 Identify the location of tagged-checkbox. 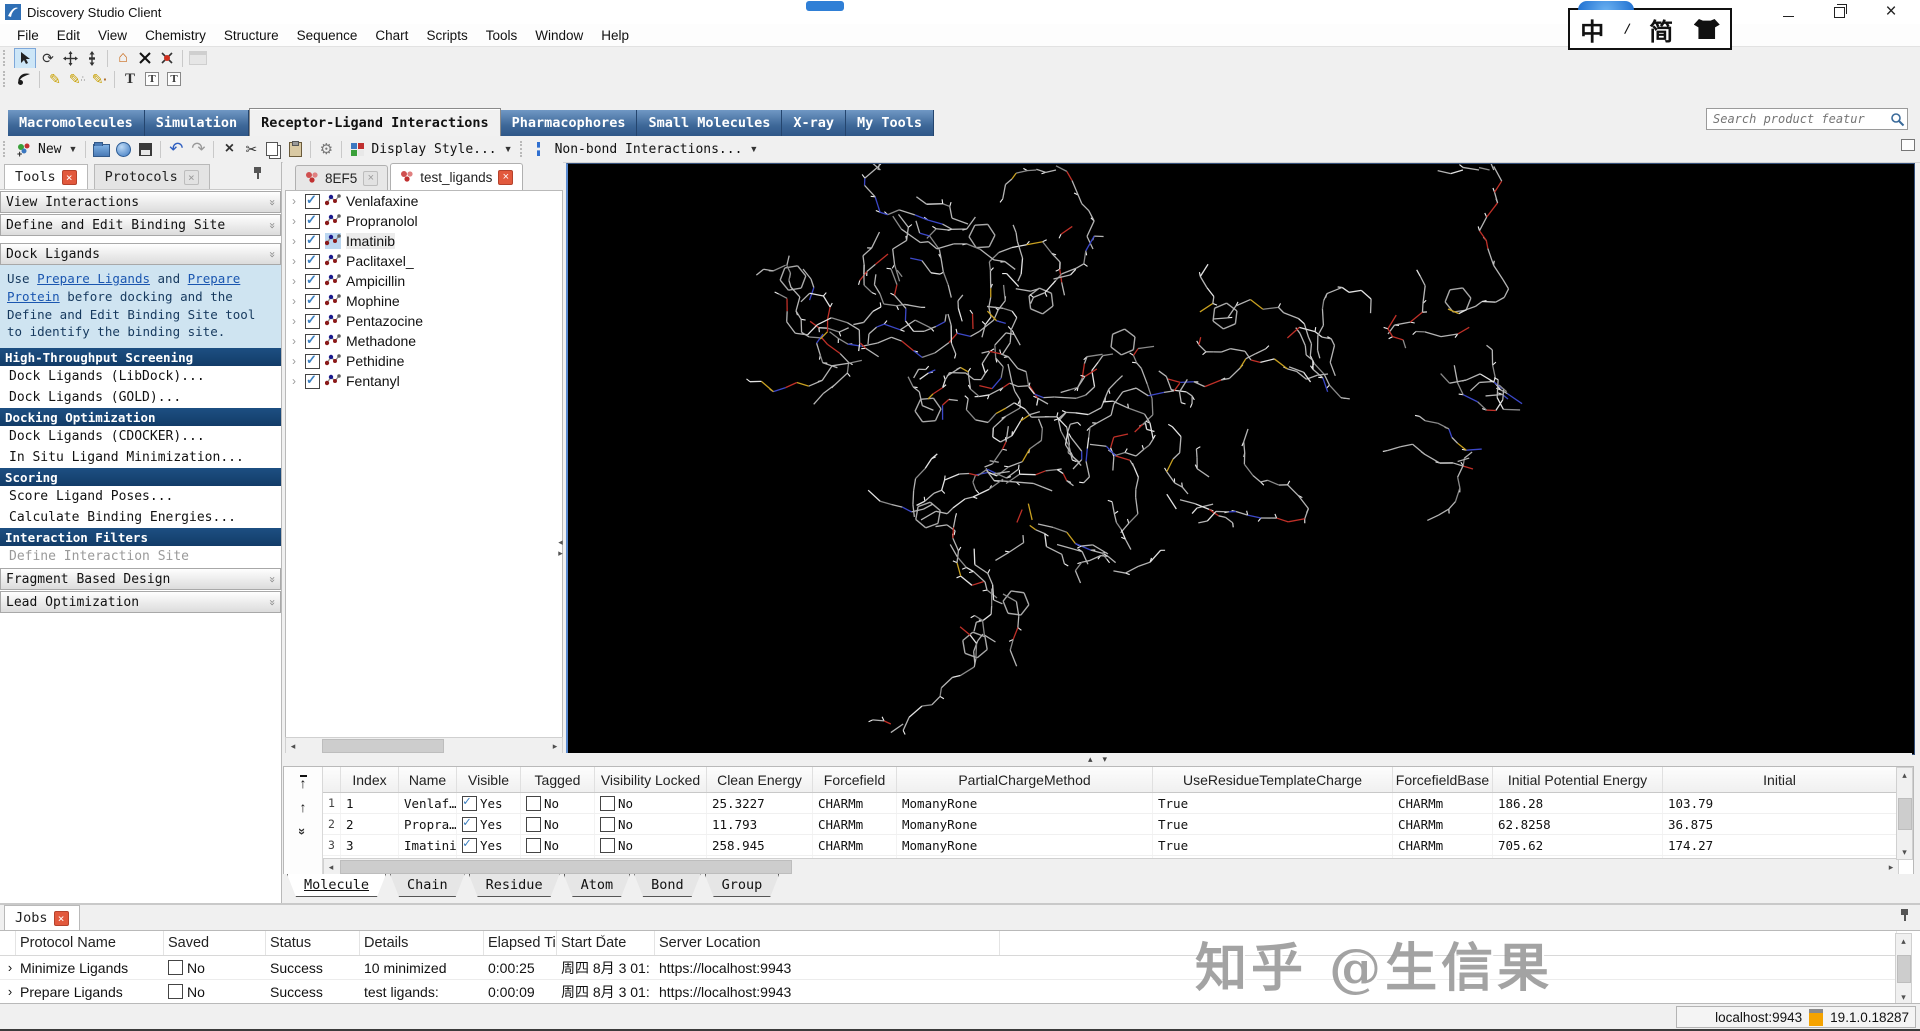
(533, 824).